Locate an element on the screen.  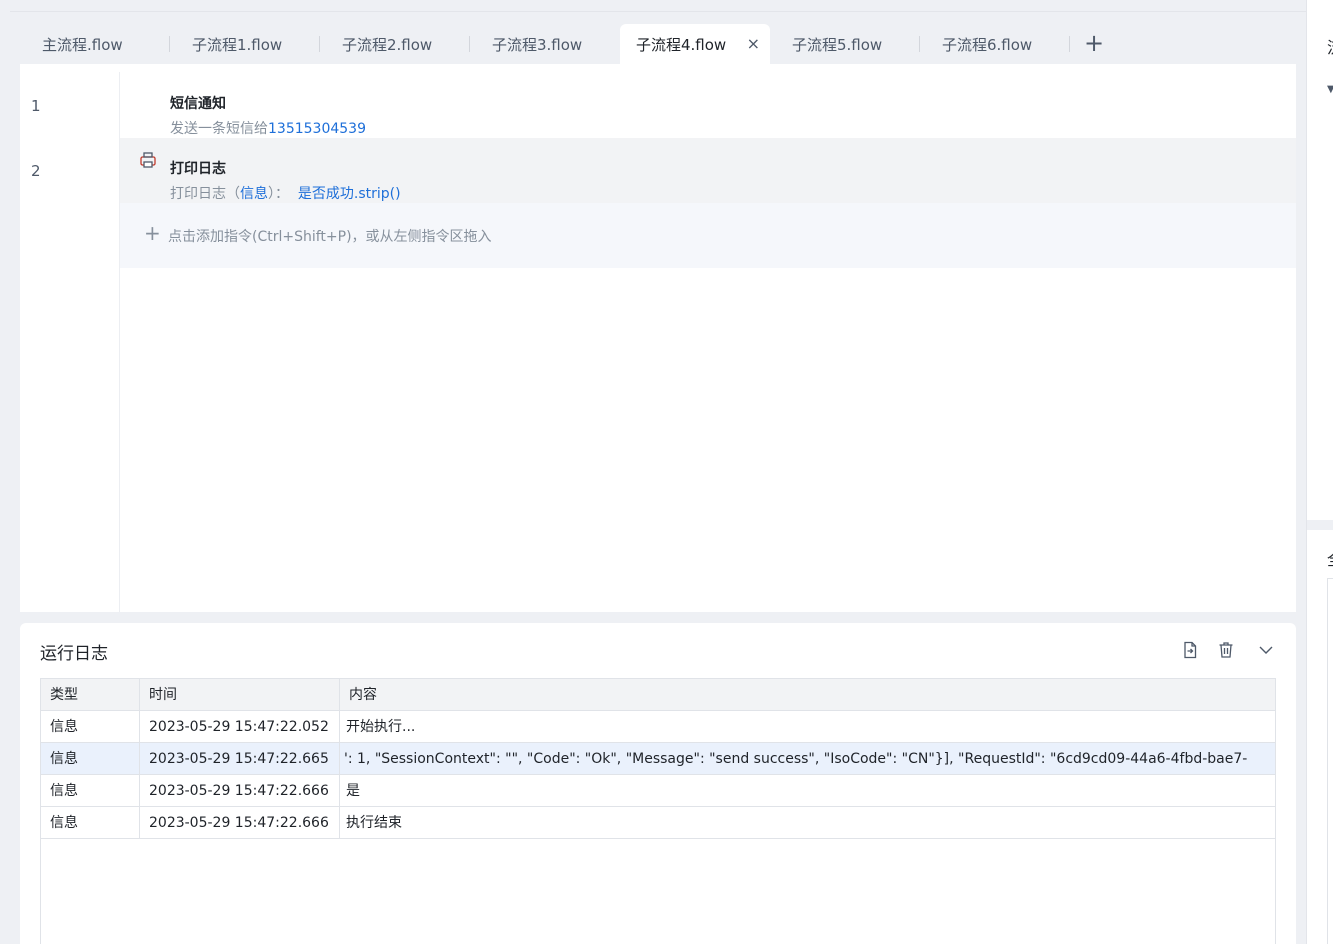
tab-subflow-2: 子流程2.flow is located at coordinates (395, 44).